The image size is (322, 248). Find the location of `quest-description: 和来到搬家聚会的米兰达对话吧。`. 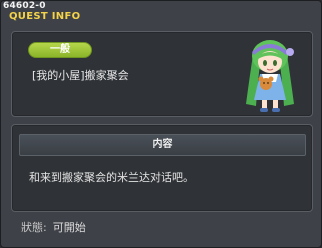

quest-description: 和来到搬家聚会的米兰达对话吧。 is located at coordinates (111, 177).